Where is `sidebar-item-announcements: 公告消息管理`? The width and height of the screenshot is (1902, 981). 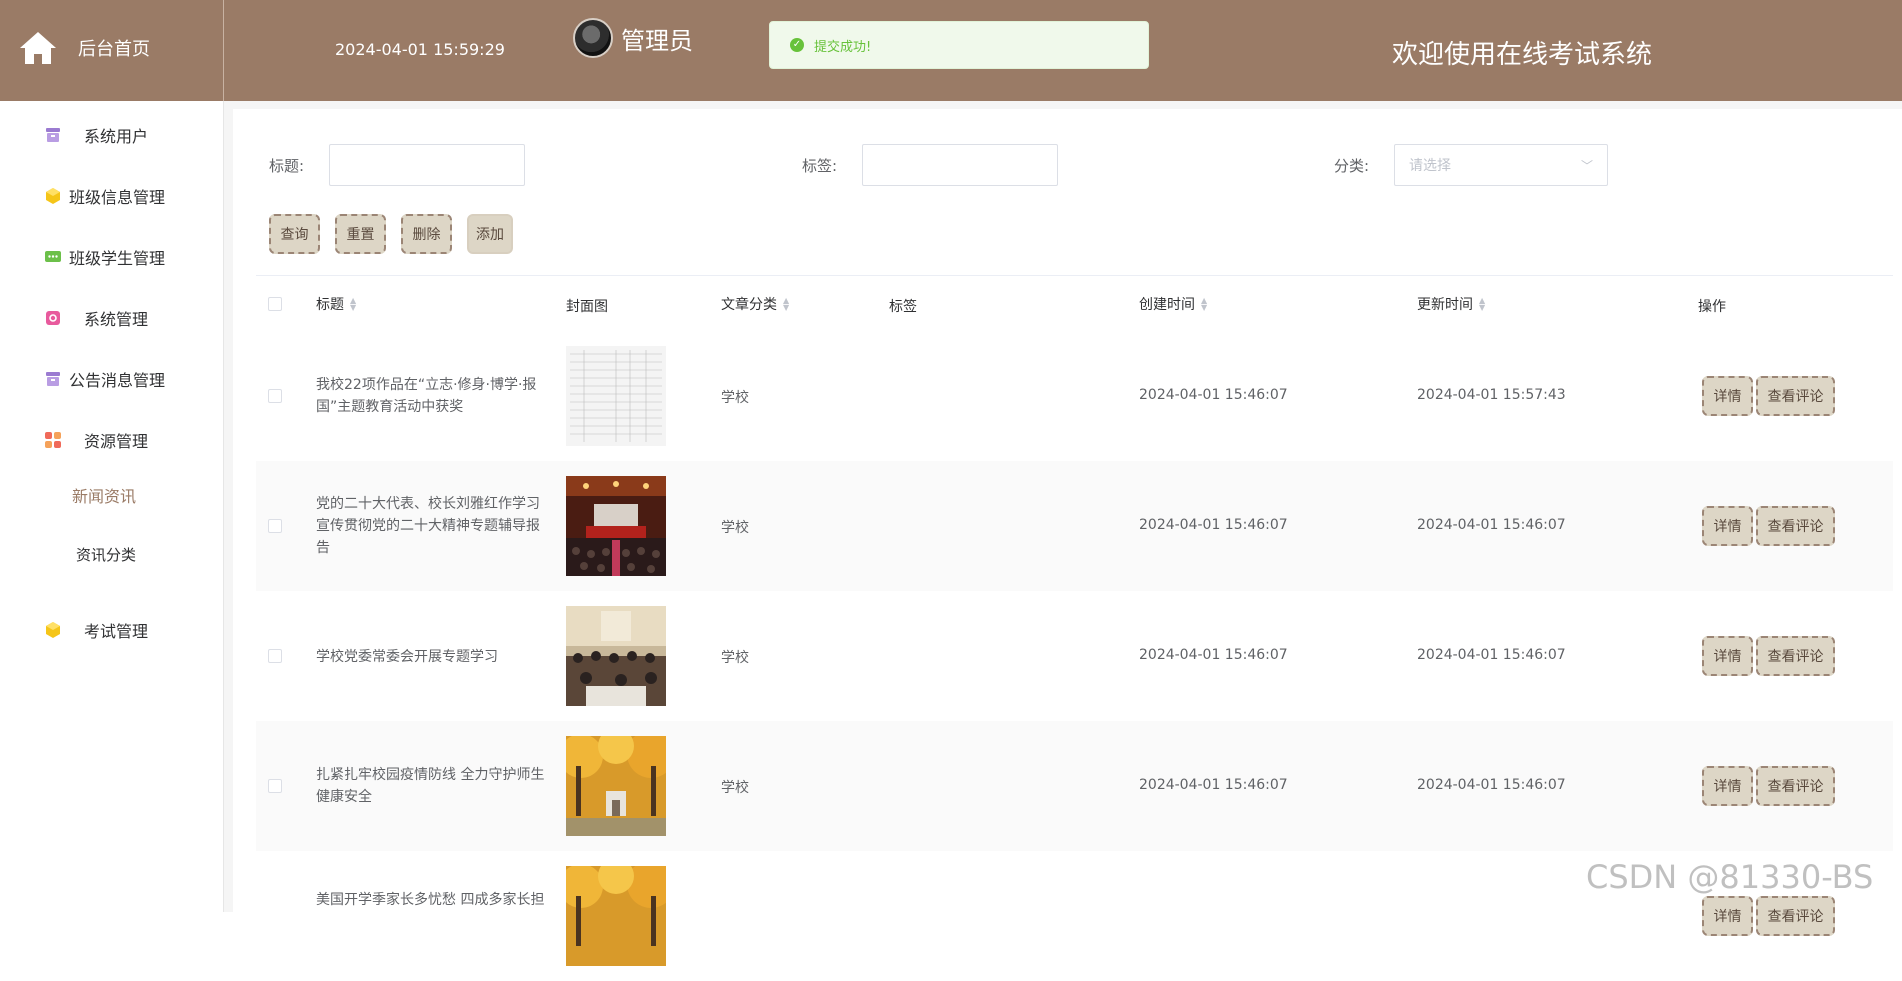 sidebar-item-announcements: 公告消息管理 is located at coordinates (112, 379).